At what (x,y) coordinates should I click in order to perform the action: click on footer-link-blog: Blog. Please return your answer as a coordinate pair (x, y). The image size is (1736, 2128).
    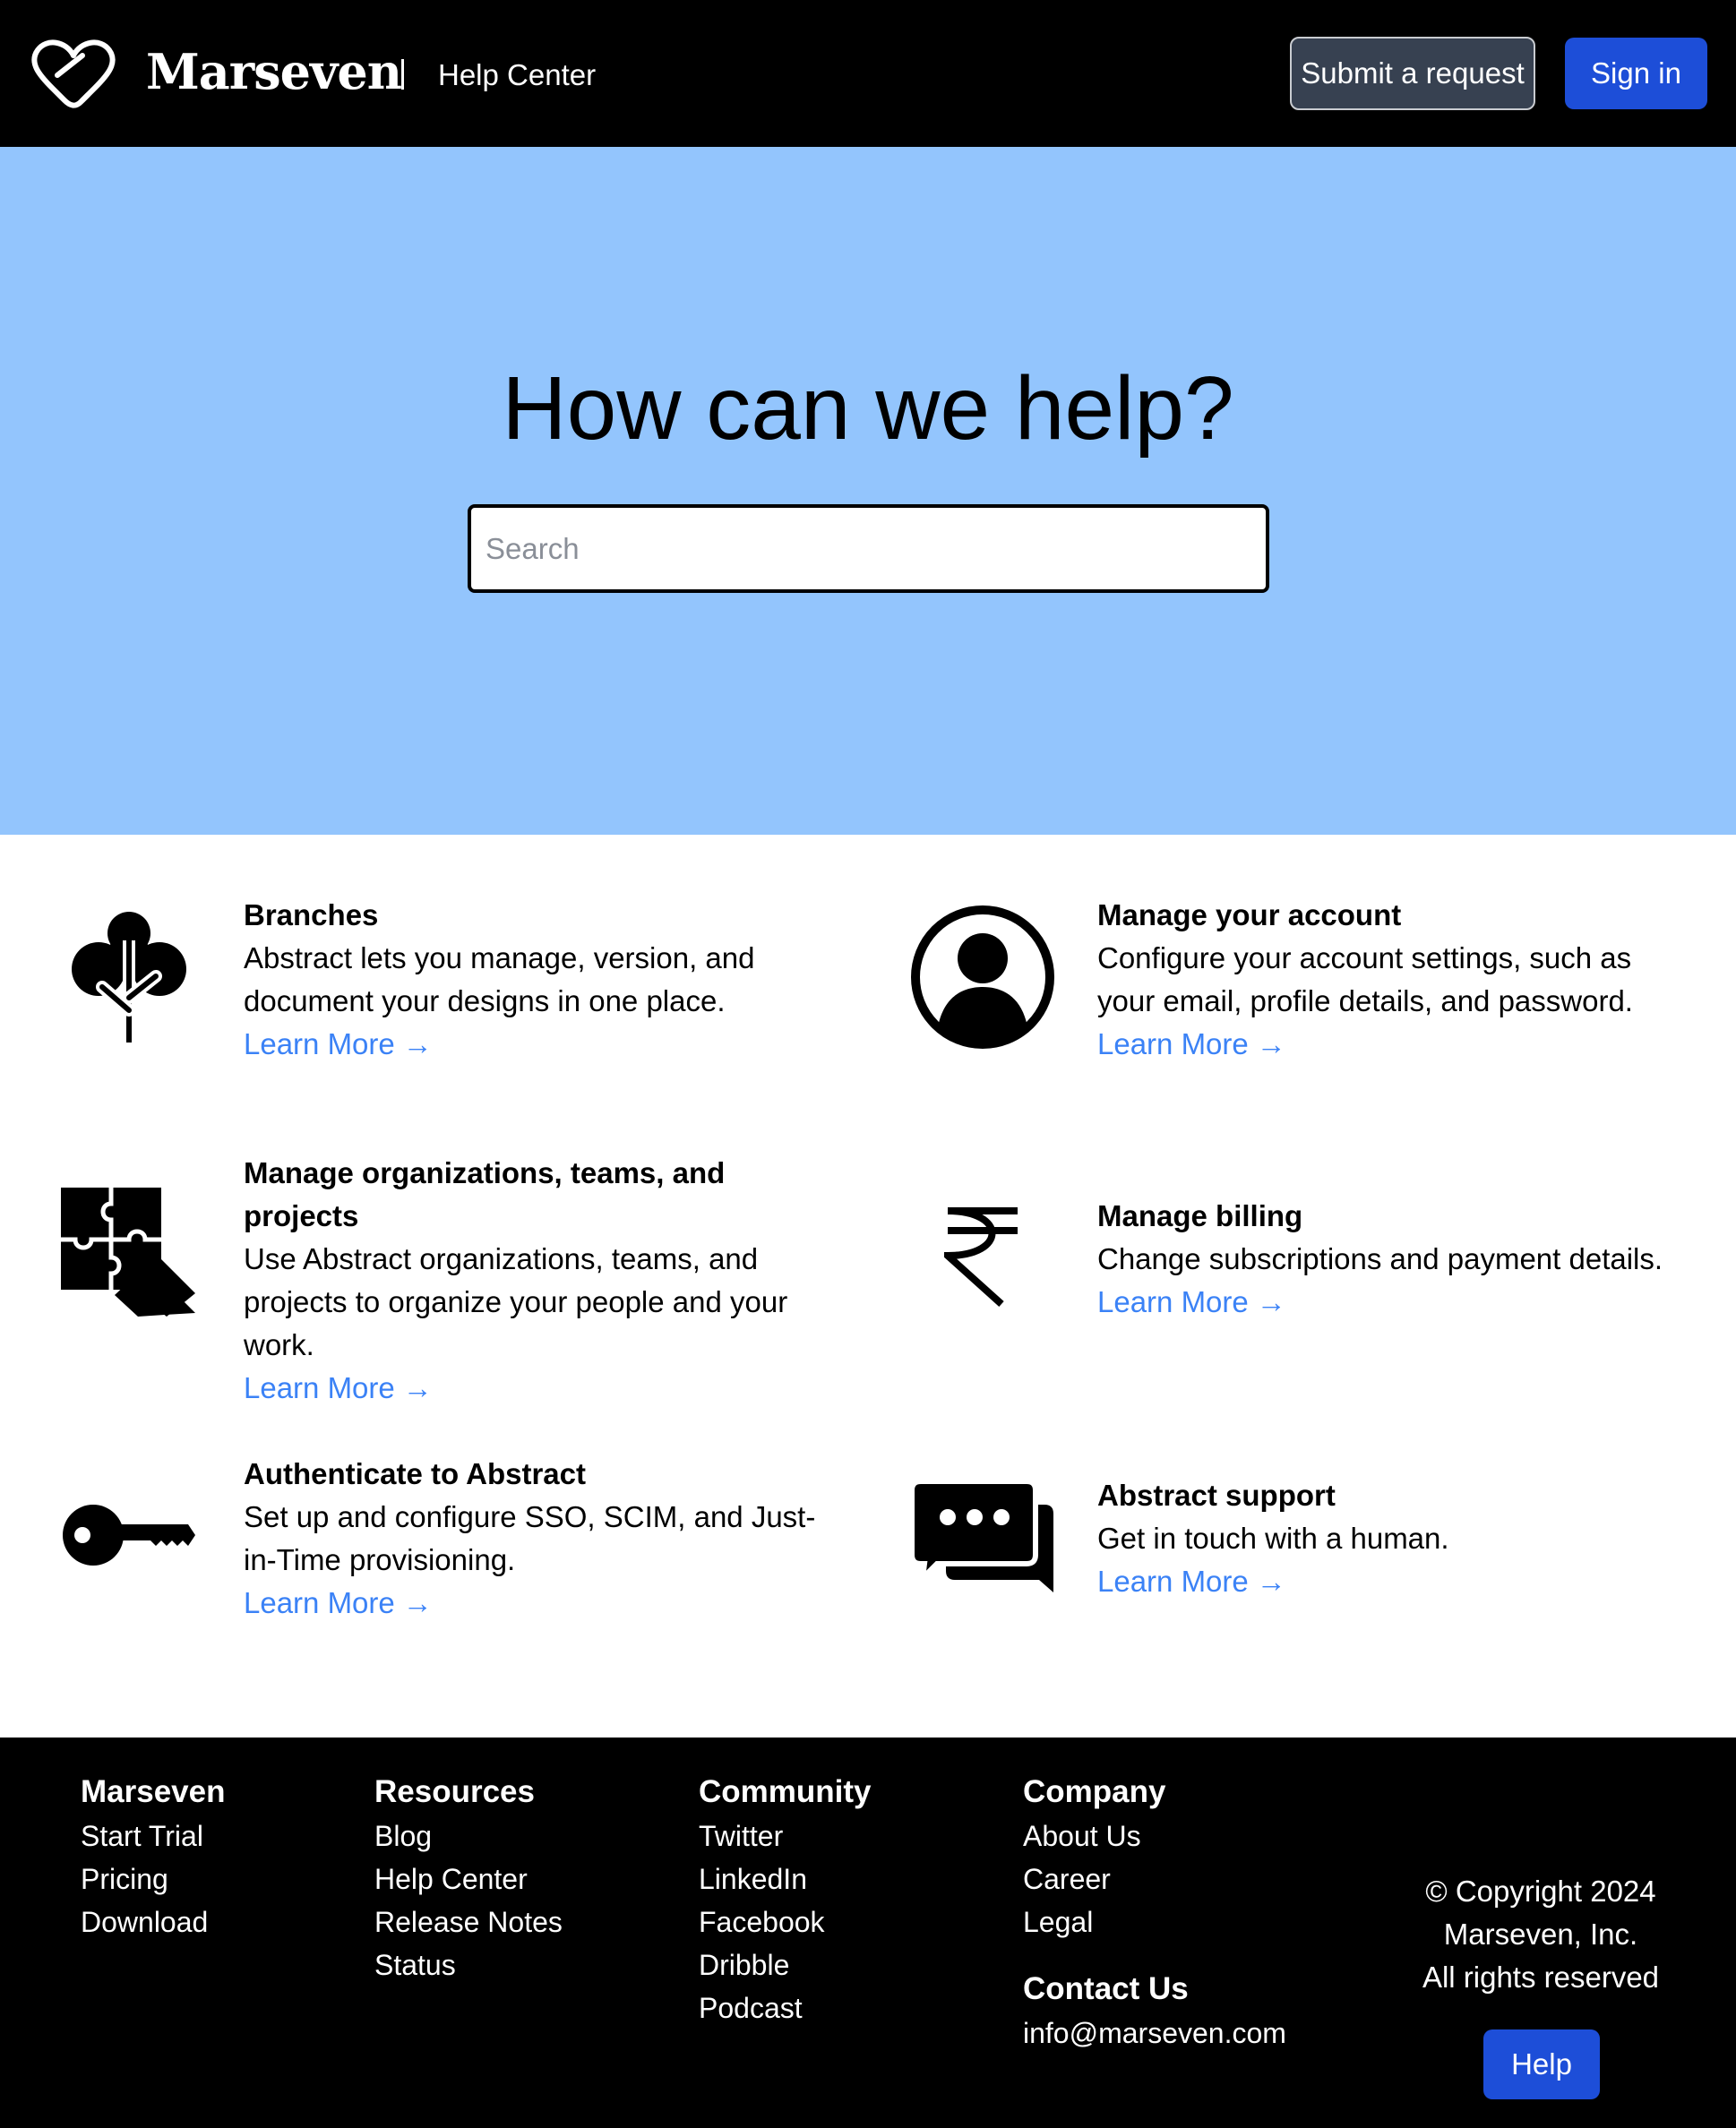
    Looking at the image, I should click on (469, 1836).